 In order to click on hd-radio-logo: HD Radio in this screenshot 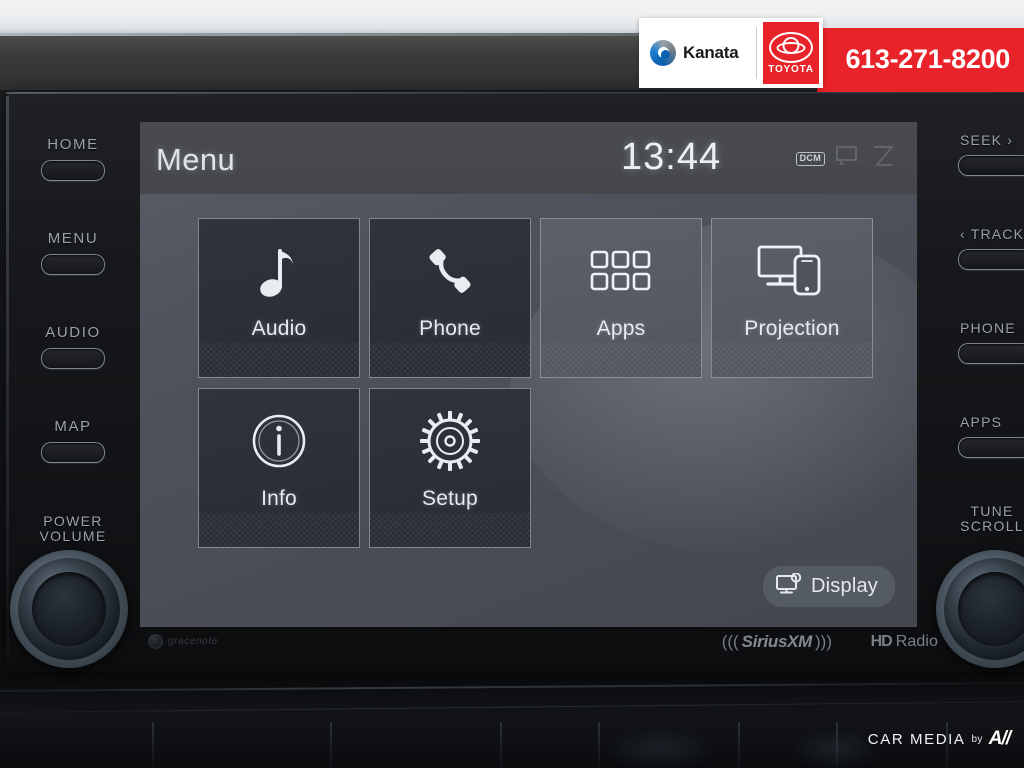, I will do `click(904, 642)`.